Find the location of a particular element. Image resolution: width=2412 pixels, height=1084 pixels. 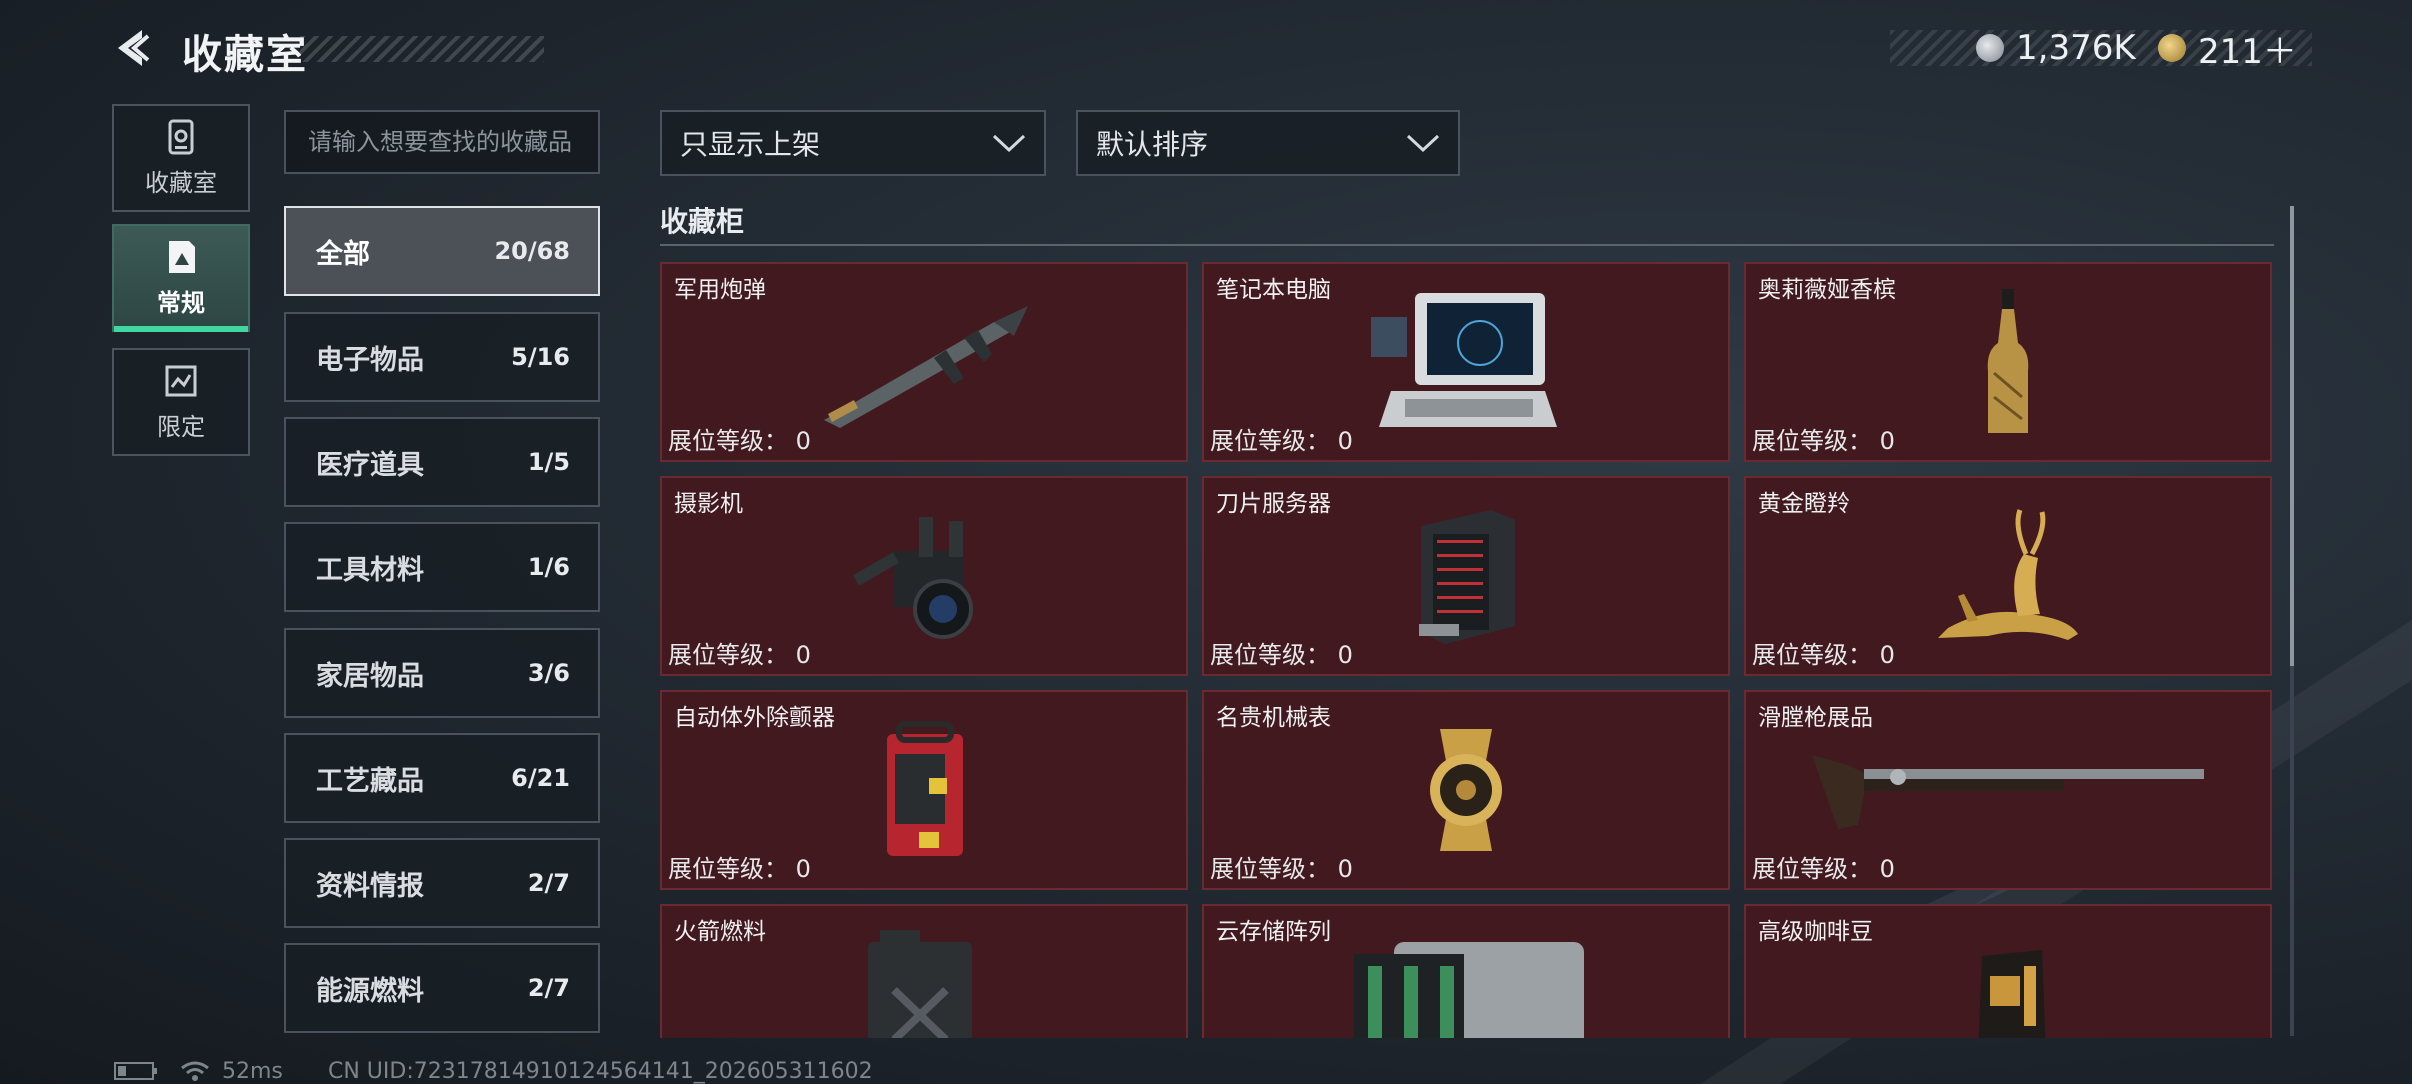

collection-card-server: 刀片服务器 展位等级： 0 is located at coordinates (1466, 576).